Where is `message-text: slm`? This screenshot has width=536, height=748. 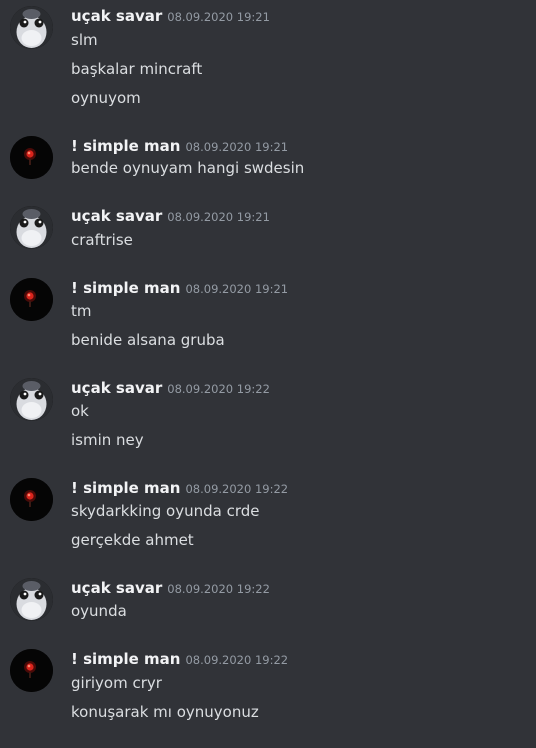 message-text: slm is located at coordinates (84, 40).